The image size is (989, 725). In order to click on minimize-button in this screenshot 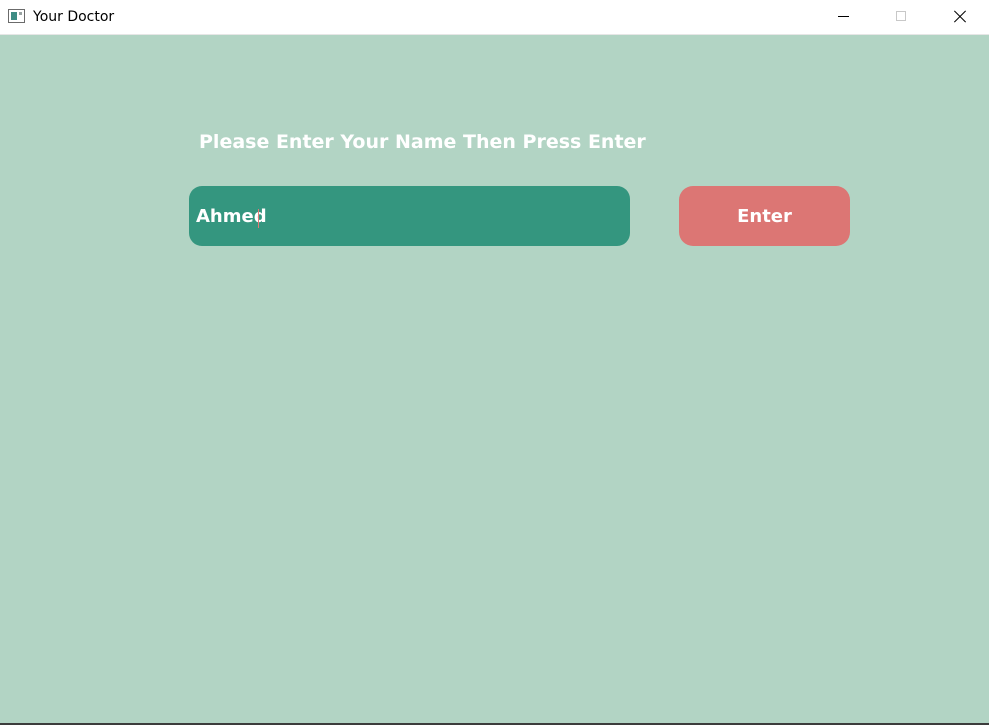, I will do `click(844, 17)`.